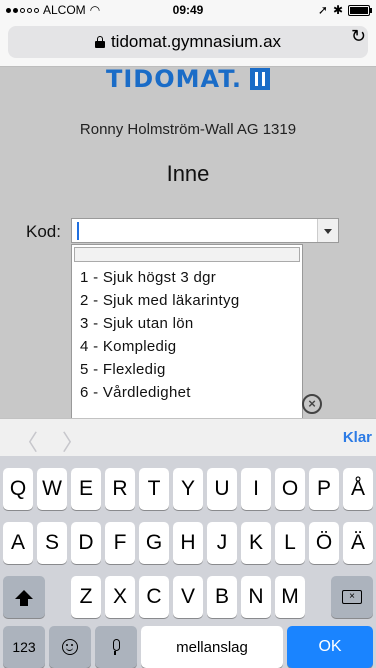 The height and width of the screenshot is (668, 376). I want to click on backspace-key: ×, so click(352, 597).